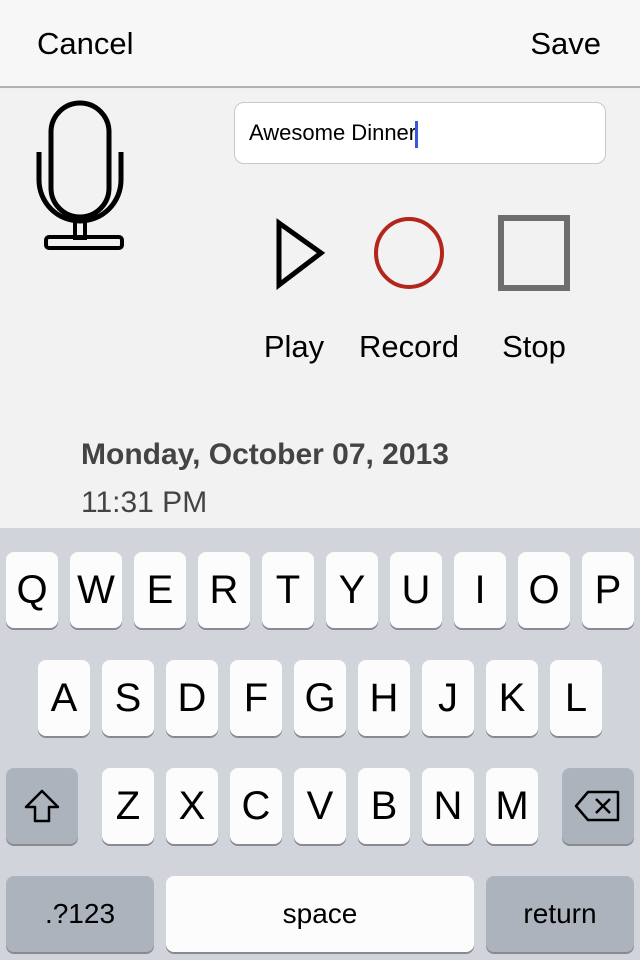  What do you see at coordinates (448, 806) in the screenshot?
I see `key-n: N` at bounding box center [448, 806].